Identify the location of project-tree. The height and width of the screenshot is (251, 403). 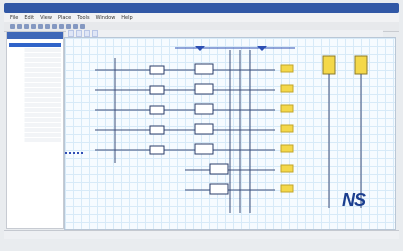
(35, 92).